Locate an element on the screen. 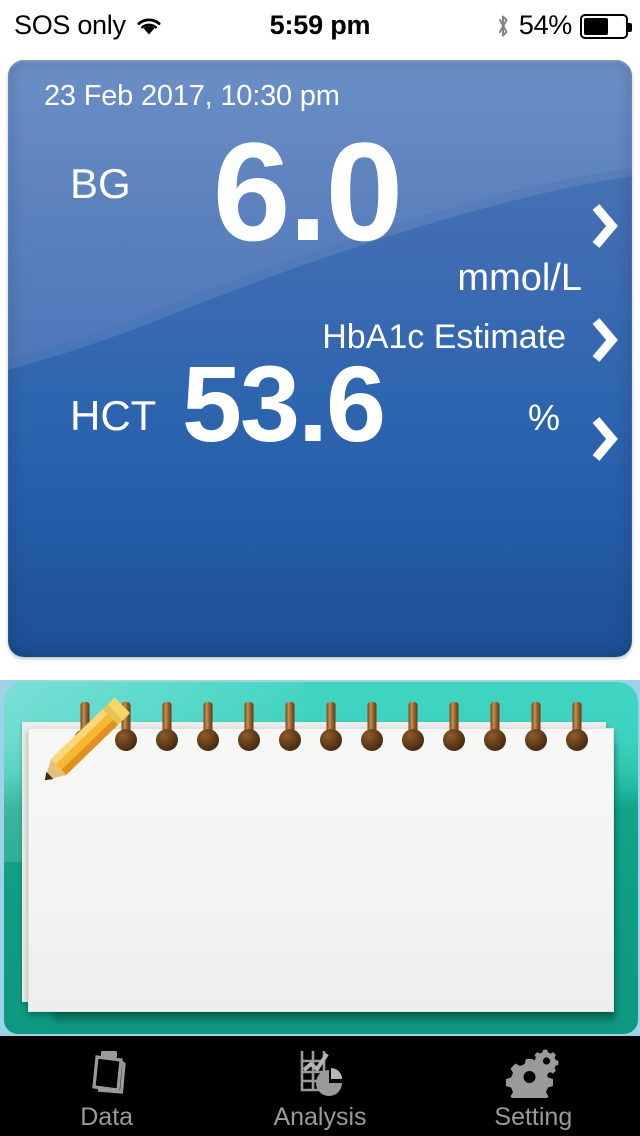 This screenshot has height=1136, width=640. tab-data-label: Data is located at coordinates (107, 1116).